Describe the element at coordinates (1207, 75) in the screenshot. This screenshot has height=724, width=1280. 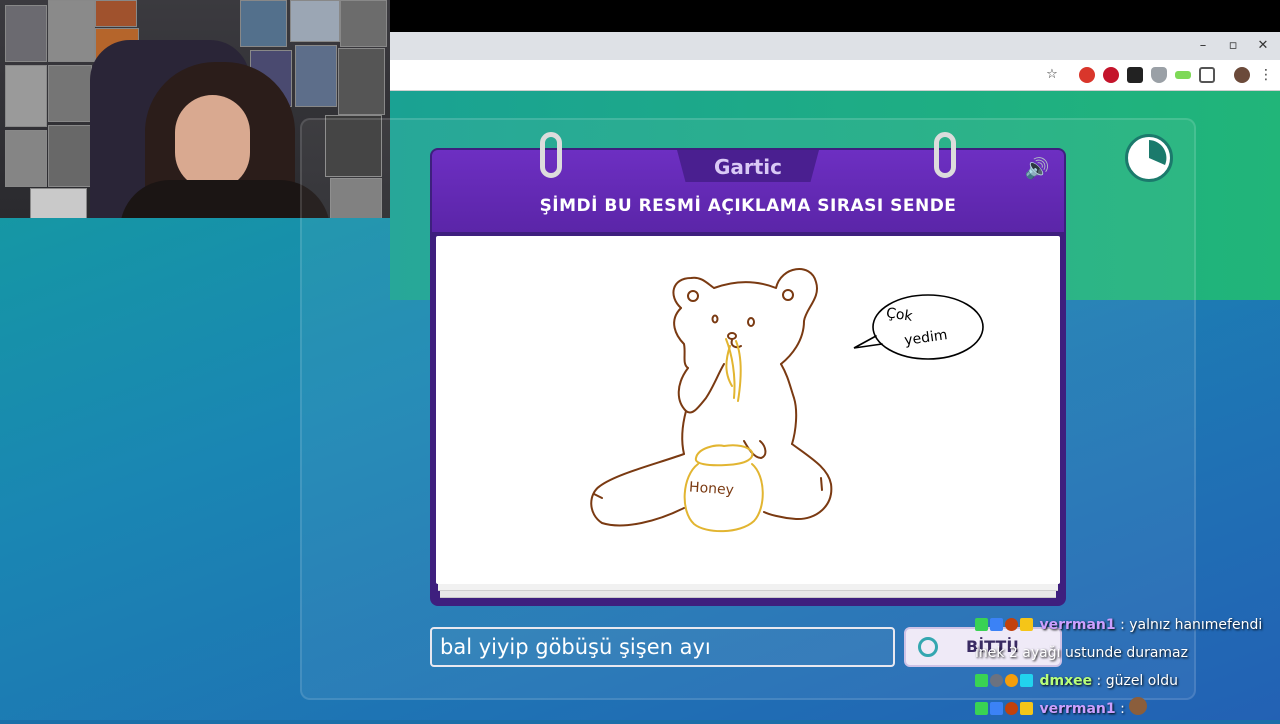
I see `puzzle-icon` at that location.